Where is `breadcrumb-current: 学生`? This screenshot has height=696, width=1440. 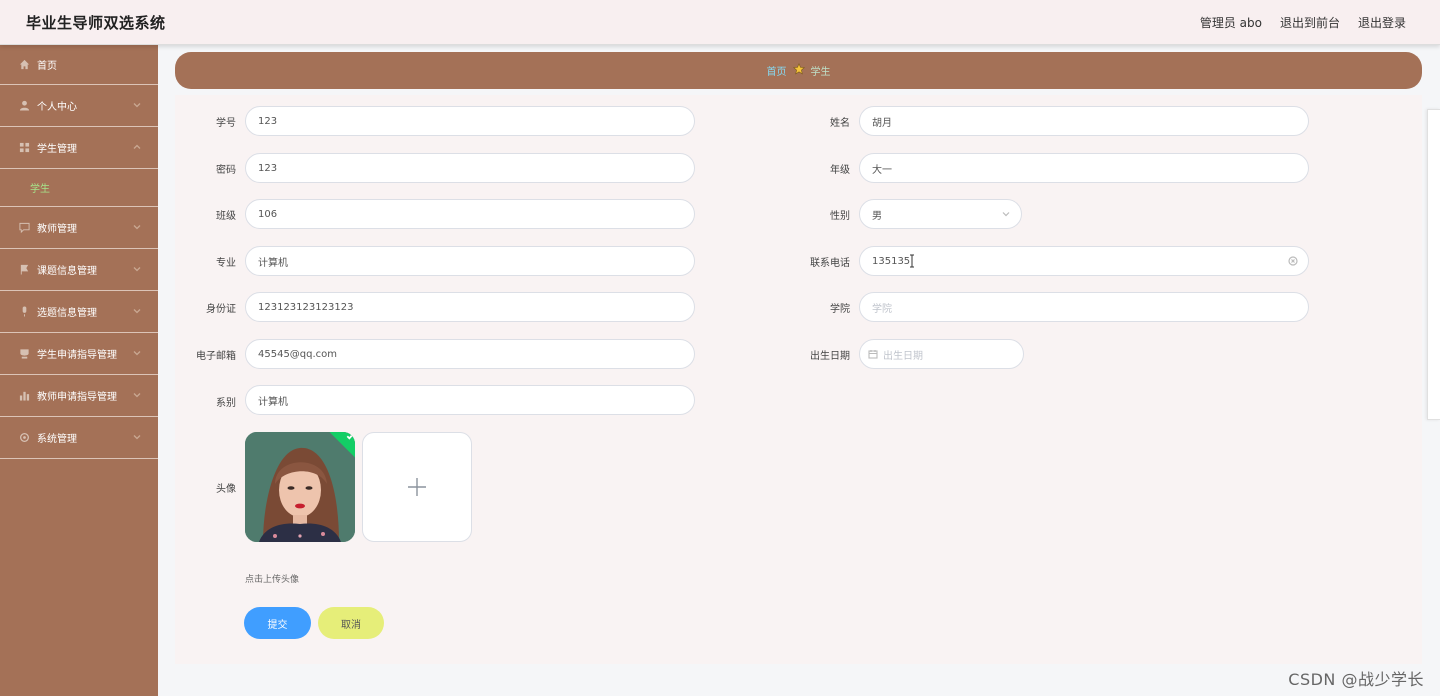
breadcrumb-current: 学生 is located at coordinates (820, 72).